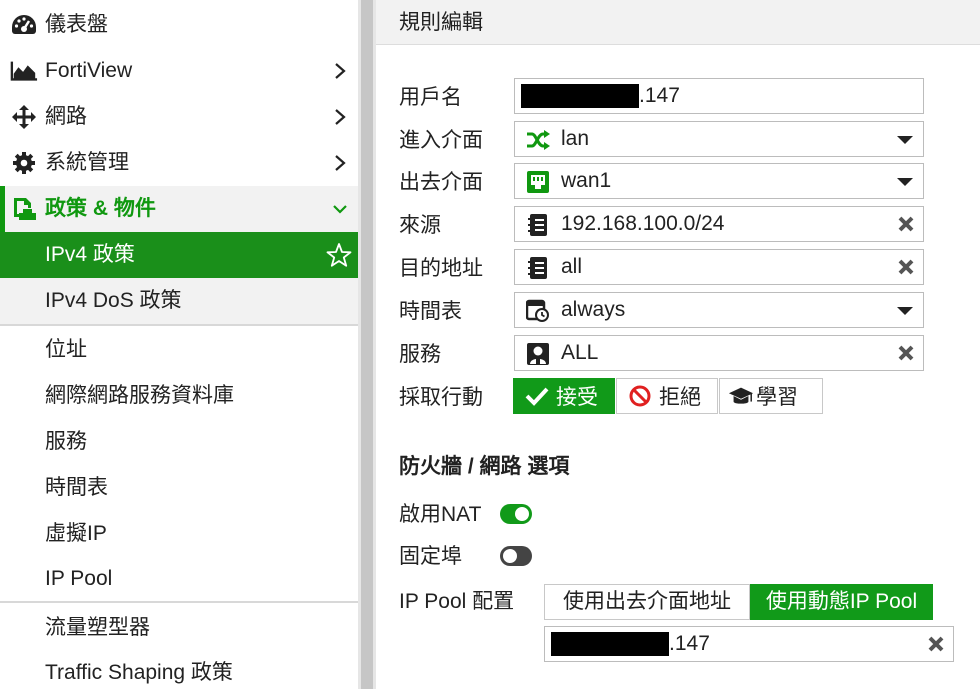  Describe the element at coordinates (538, 140) in the screenshot. I see `shuffle-icon` at that location.